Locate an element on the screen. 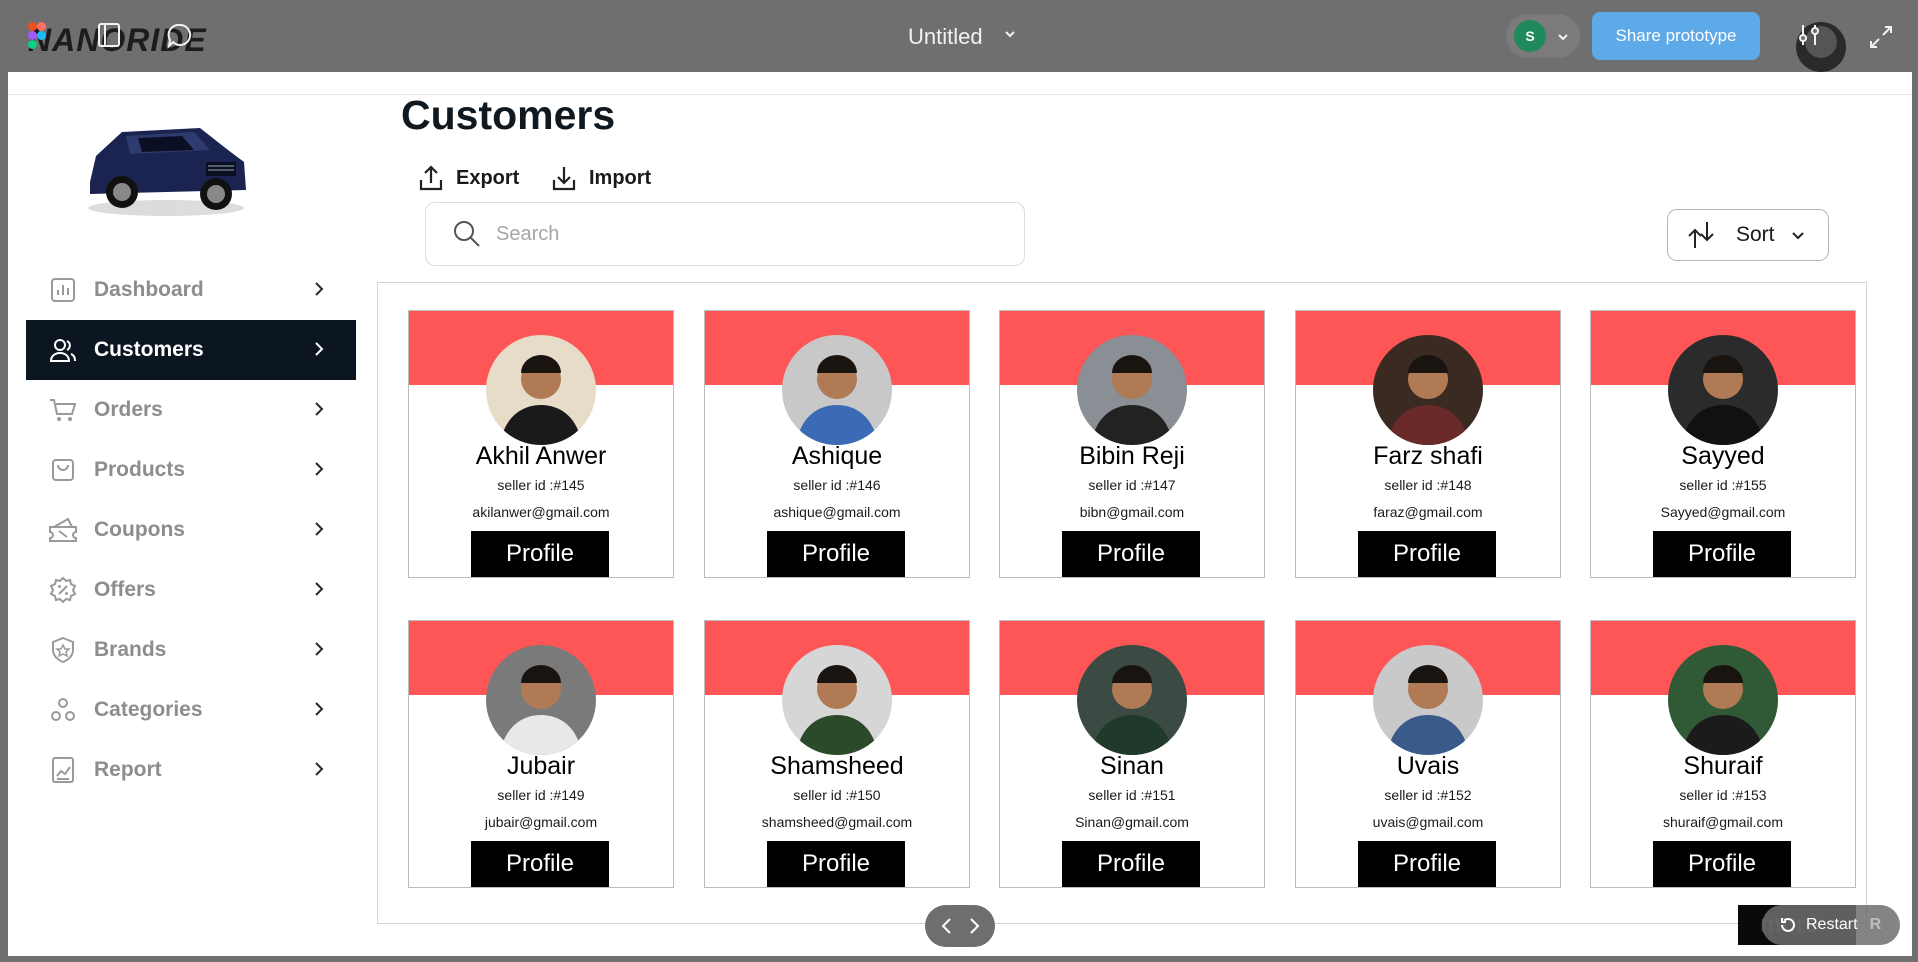 Image resolution: width=1918 pixels, height=962 pixels. fullscreen-icon is located at coordinates (1881, 37).